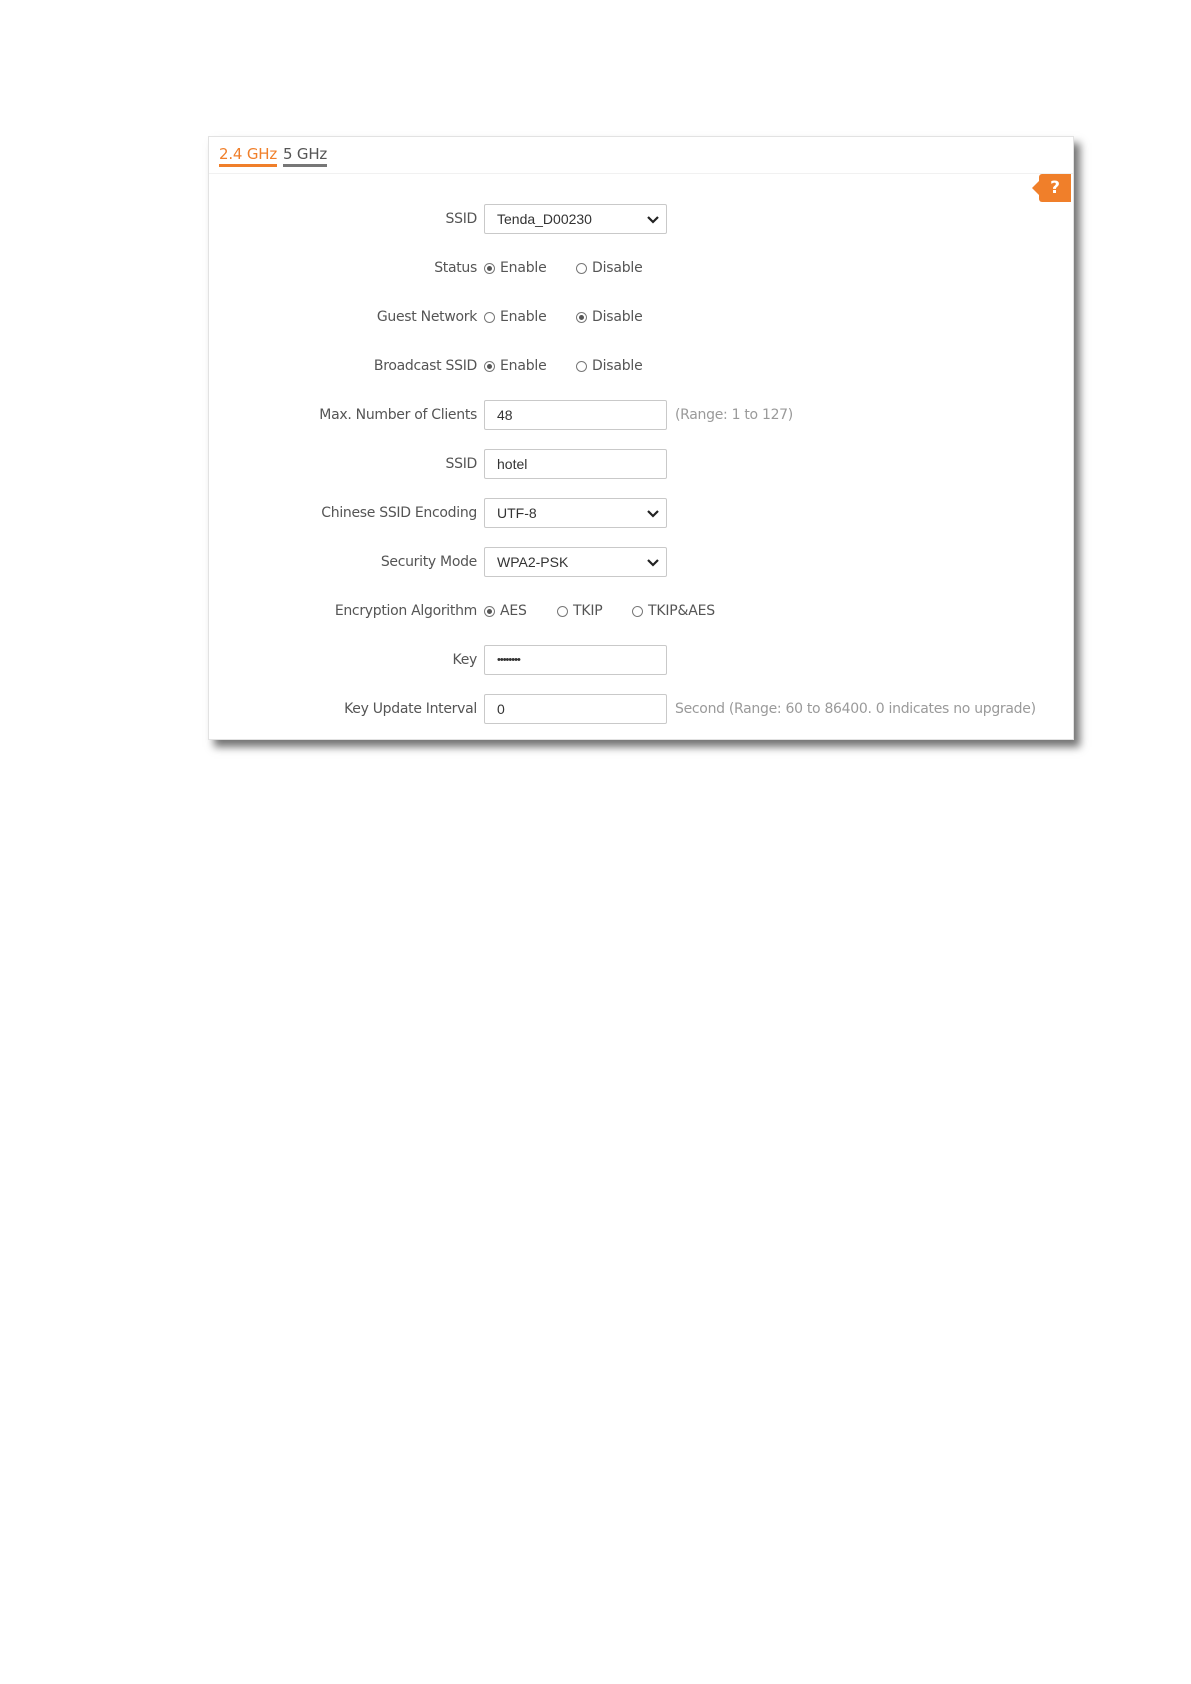 This screenshot has width=1191, height=1684. I want to click on ssid-input-row: SSID hotel, so click(641, 464).